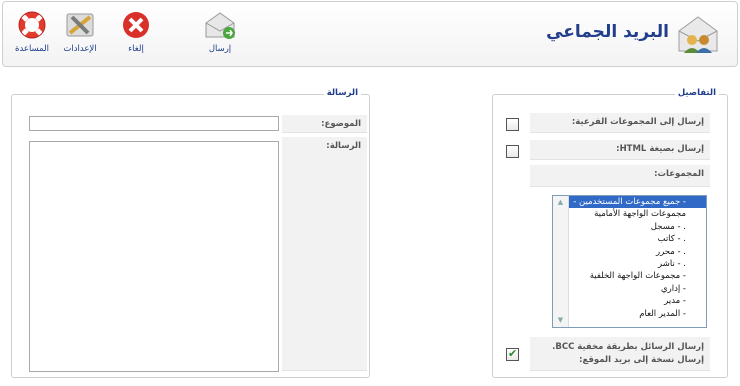 The height and width of the screenshot is (386, 740). I want to click on groups-label: المجموعات:, so click(620, 176).